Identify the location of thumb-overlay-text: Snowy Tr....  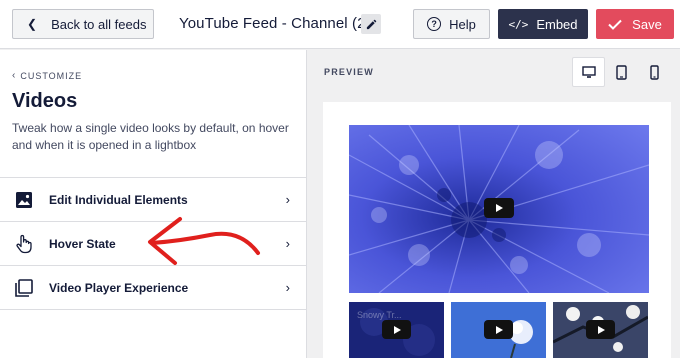
(379, 315).